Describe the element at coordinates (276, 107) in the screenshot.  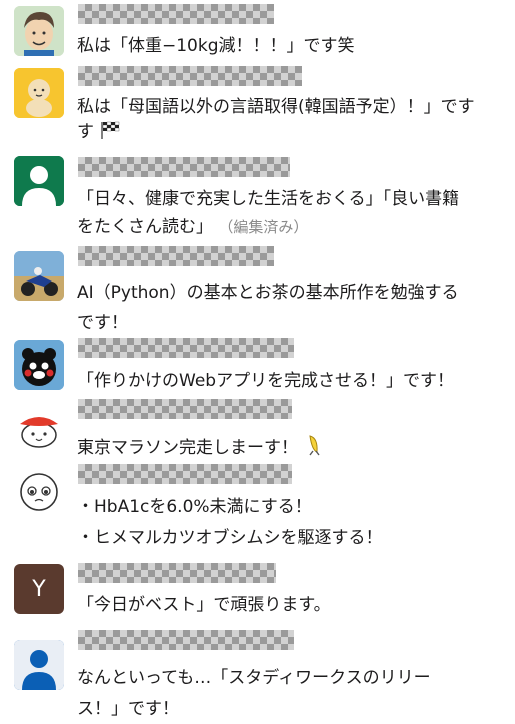
I see `message-text: 私は「母国語以外の言語取得(韓国語予定）！」です` at that location.